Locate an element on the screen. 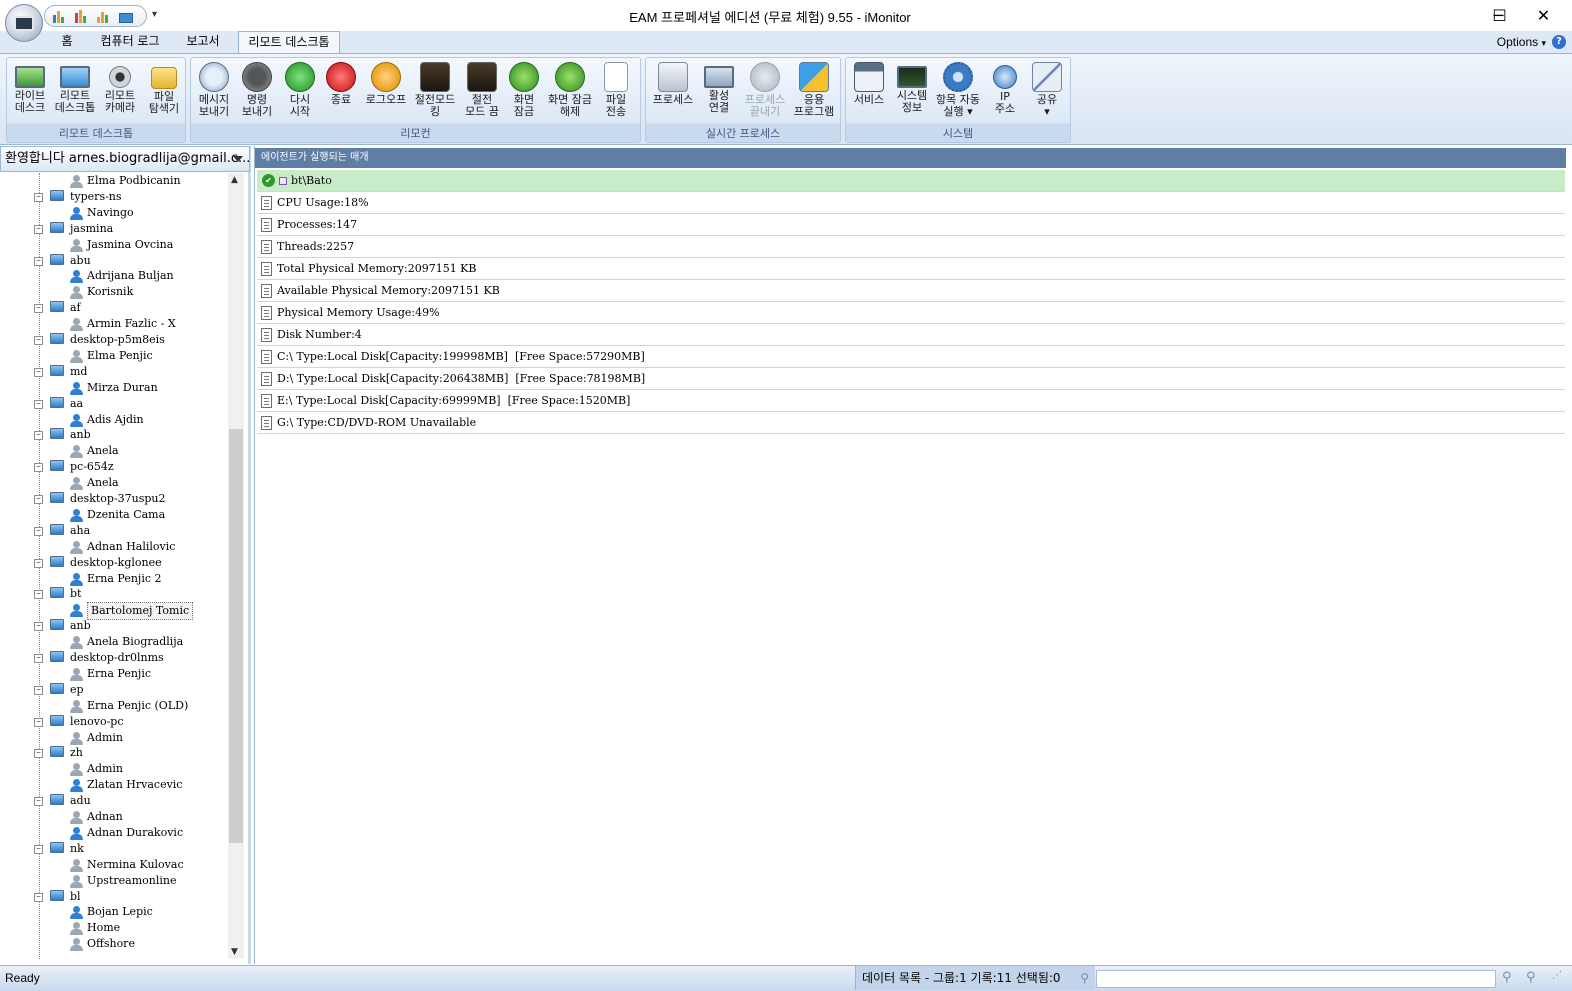 The image size is (1572, 991). file-explorer-button: 파일 탐색기 is located at coordinates (164, 93).